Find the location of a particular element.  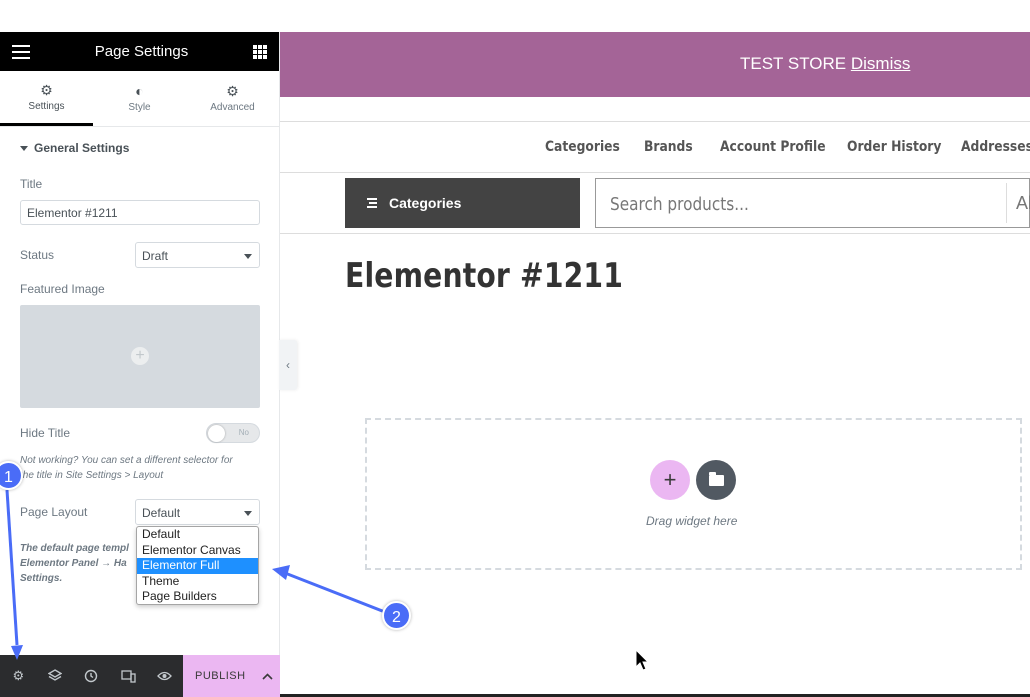

arrow-2-line is located at coordinates (335, 592).